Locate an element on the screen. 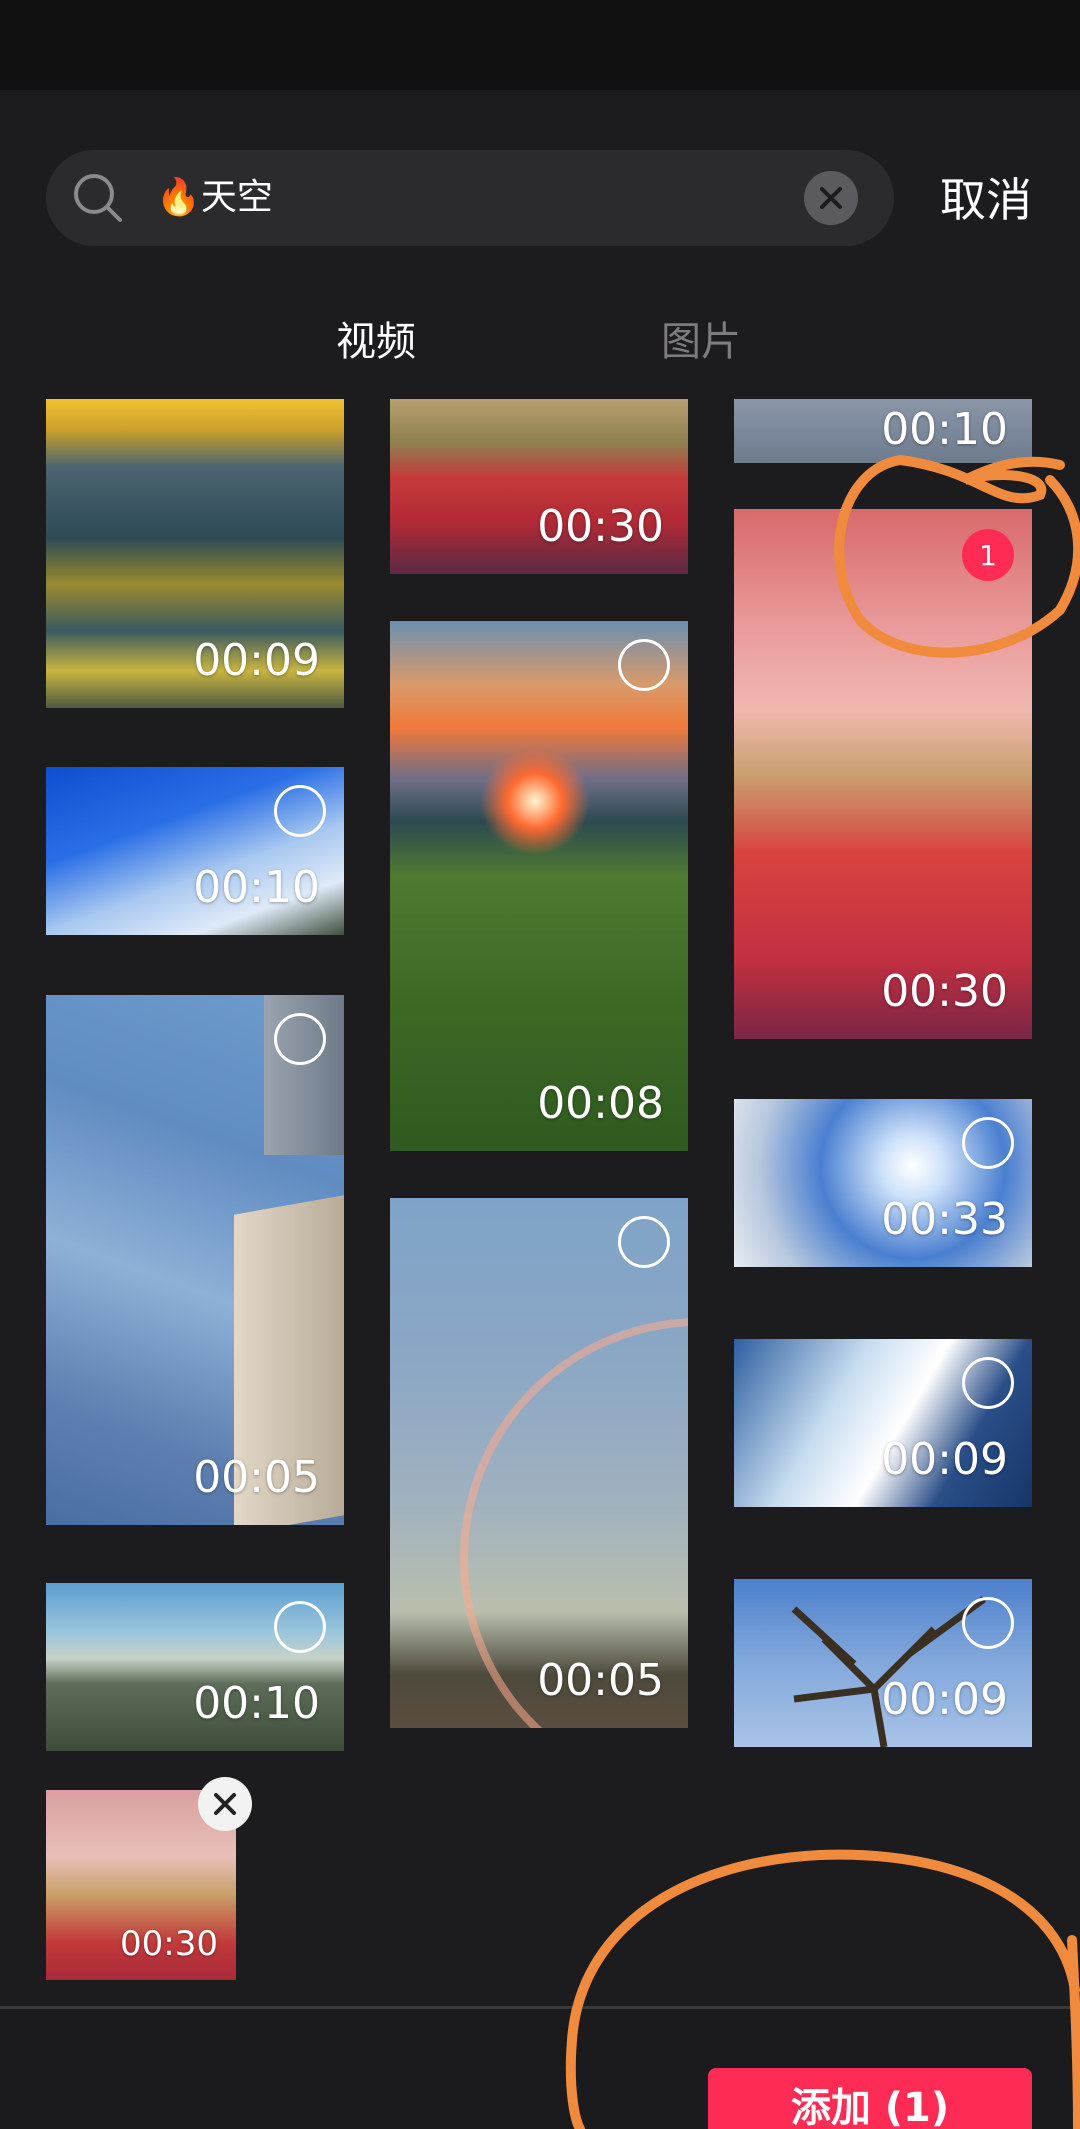  clear-search-button is located at coordinates (831, 198).